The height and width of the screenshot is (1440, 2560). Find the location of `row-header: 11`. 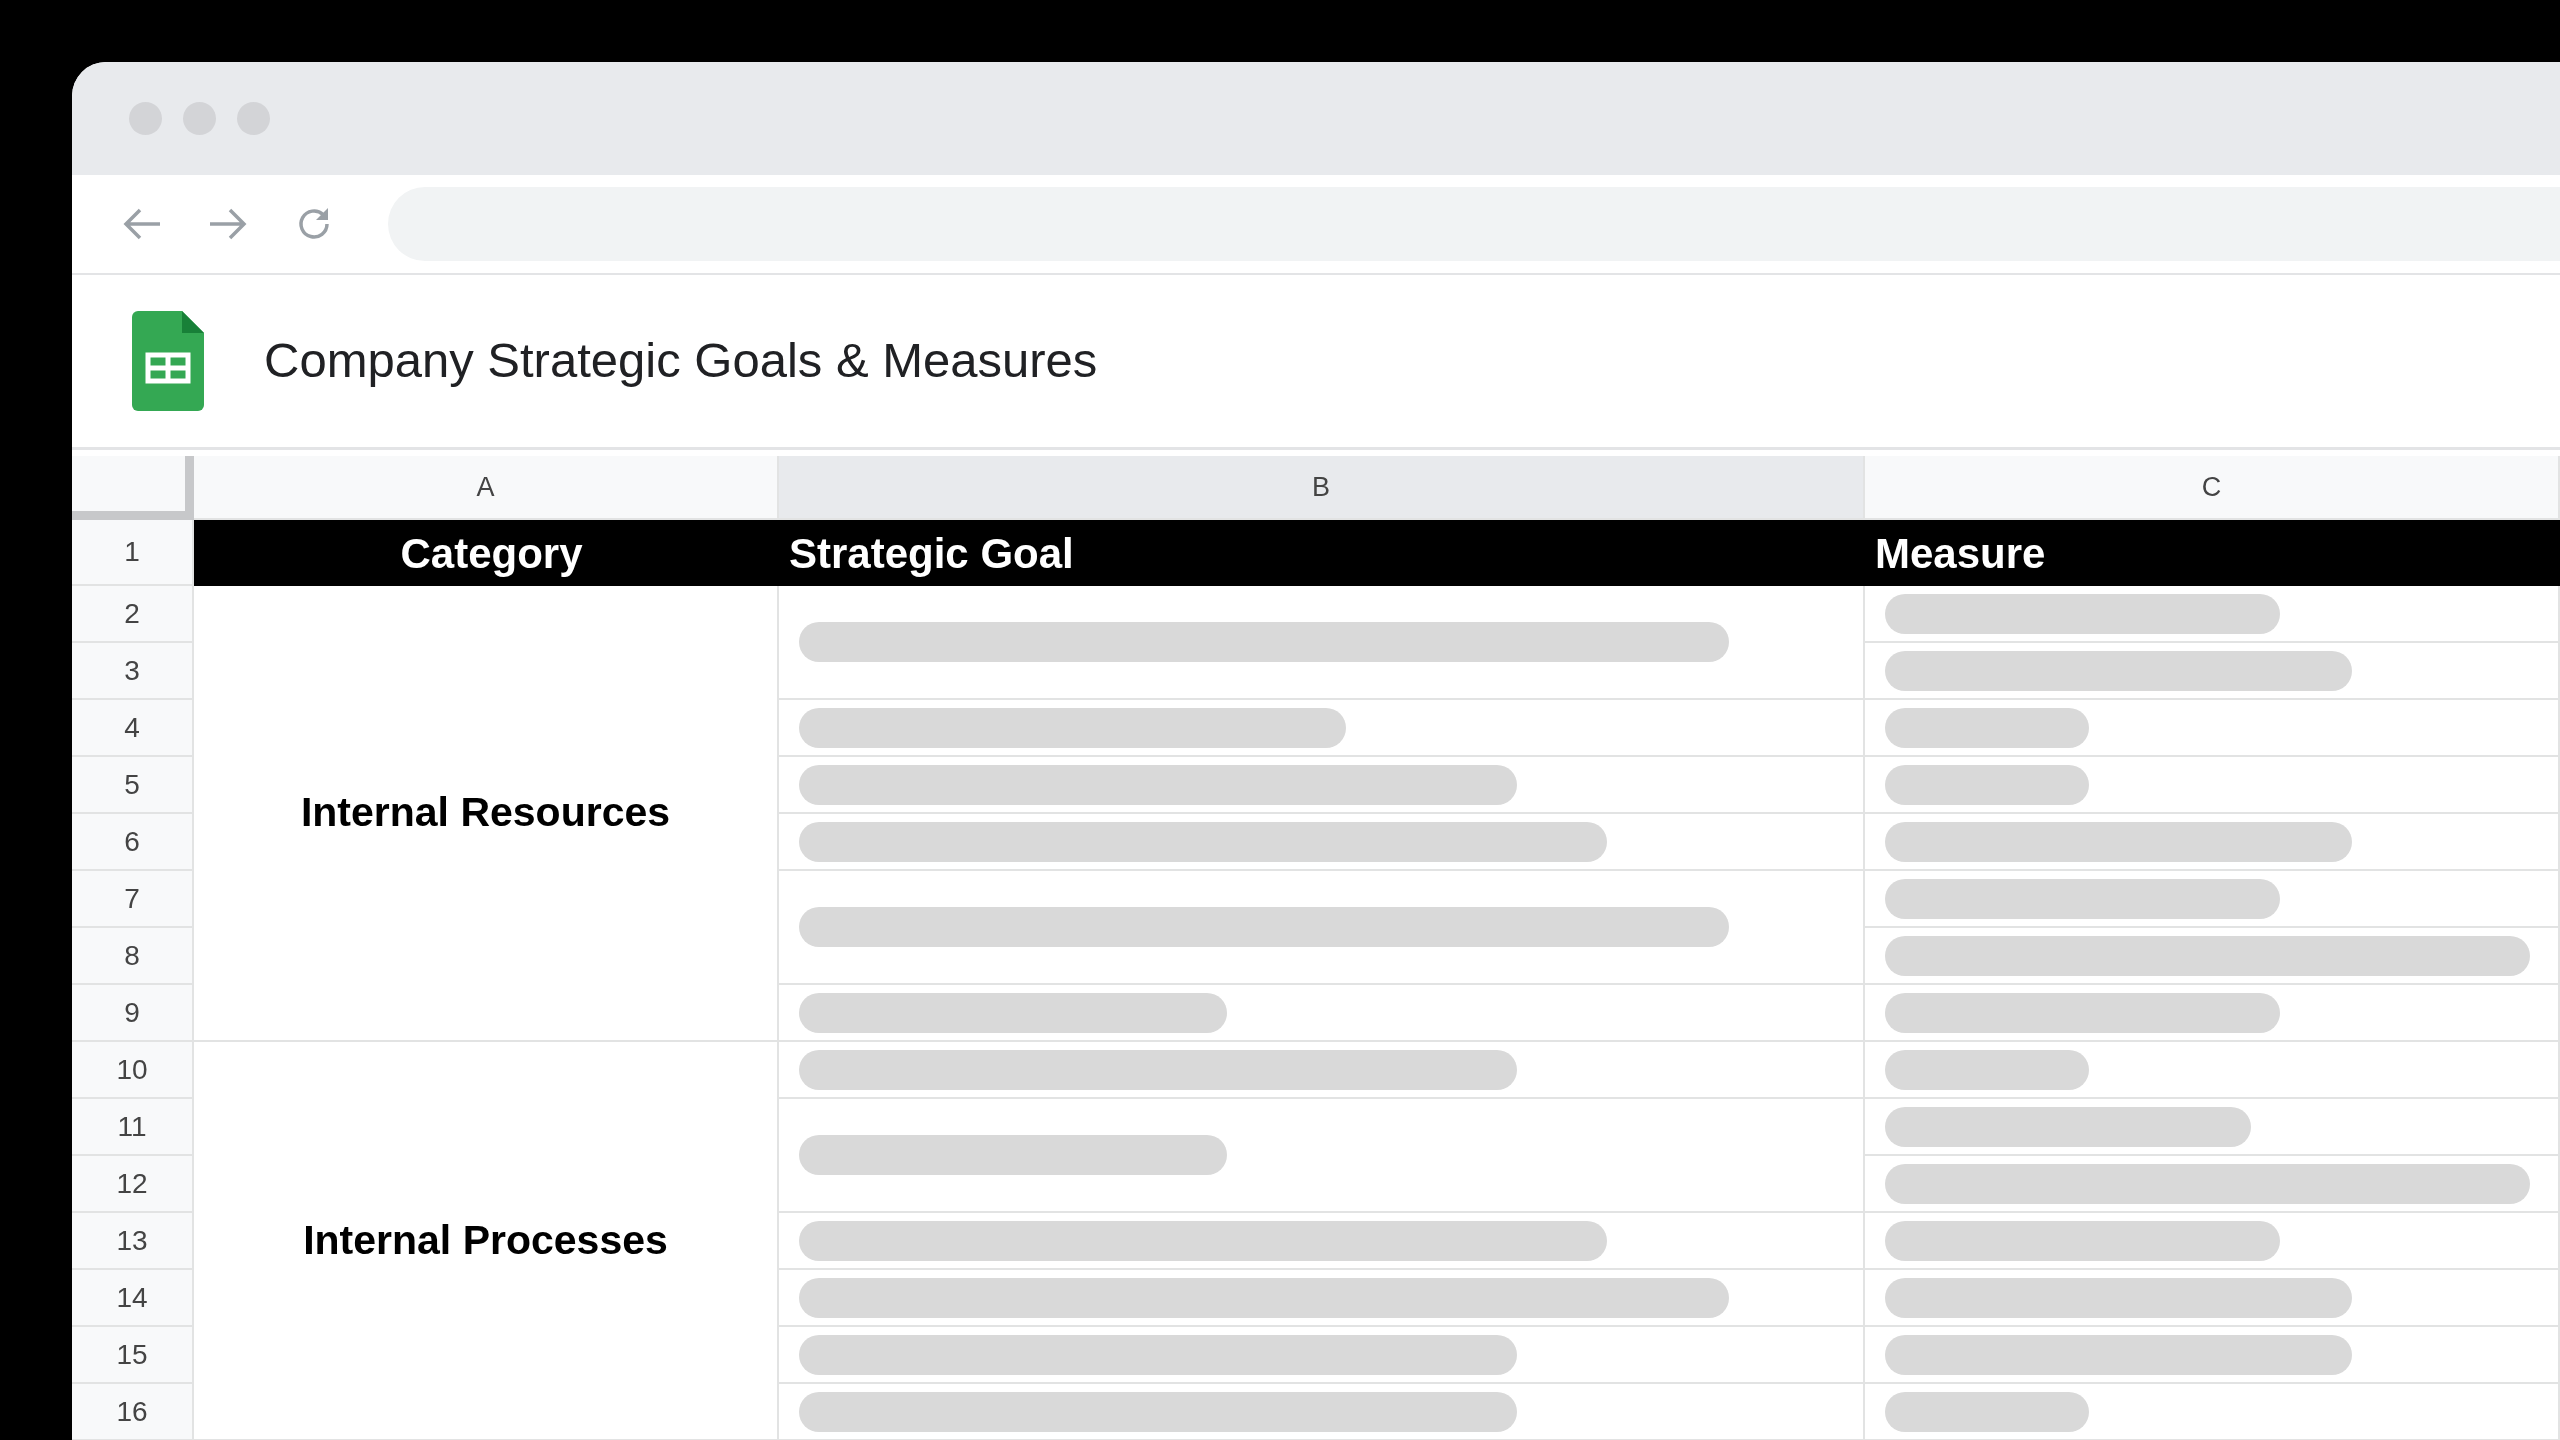

row-header: 11 is located at coordinates (133, 1127).